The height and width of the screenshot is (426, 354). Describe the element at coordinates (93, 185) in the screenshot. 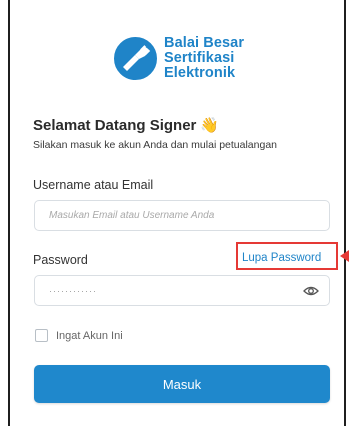

I see `username-label: Username atau Email` at that location.